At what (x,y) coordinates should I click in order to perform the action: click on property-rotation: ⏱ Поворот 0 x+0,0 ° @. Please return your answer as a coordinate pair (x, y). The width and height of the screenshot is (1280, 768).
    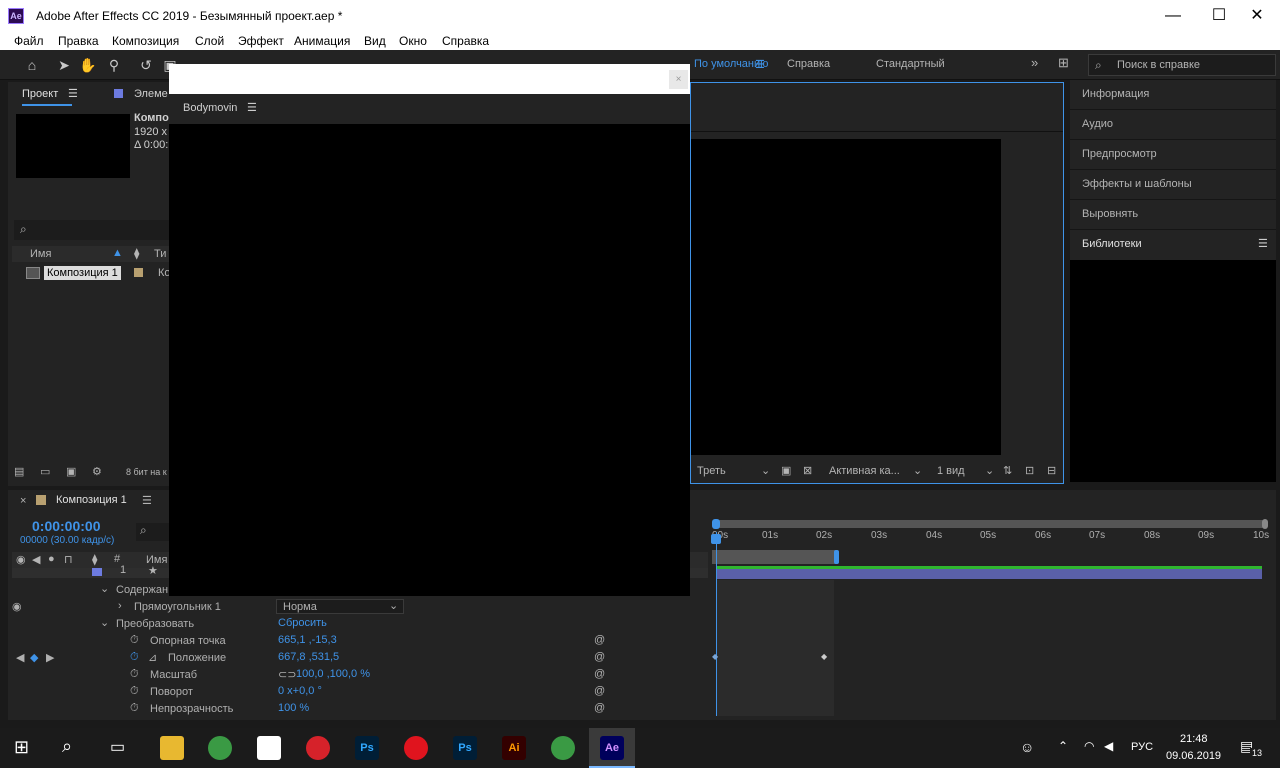
    Looking at the image, I should click on (358, 692).